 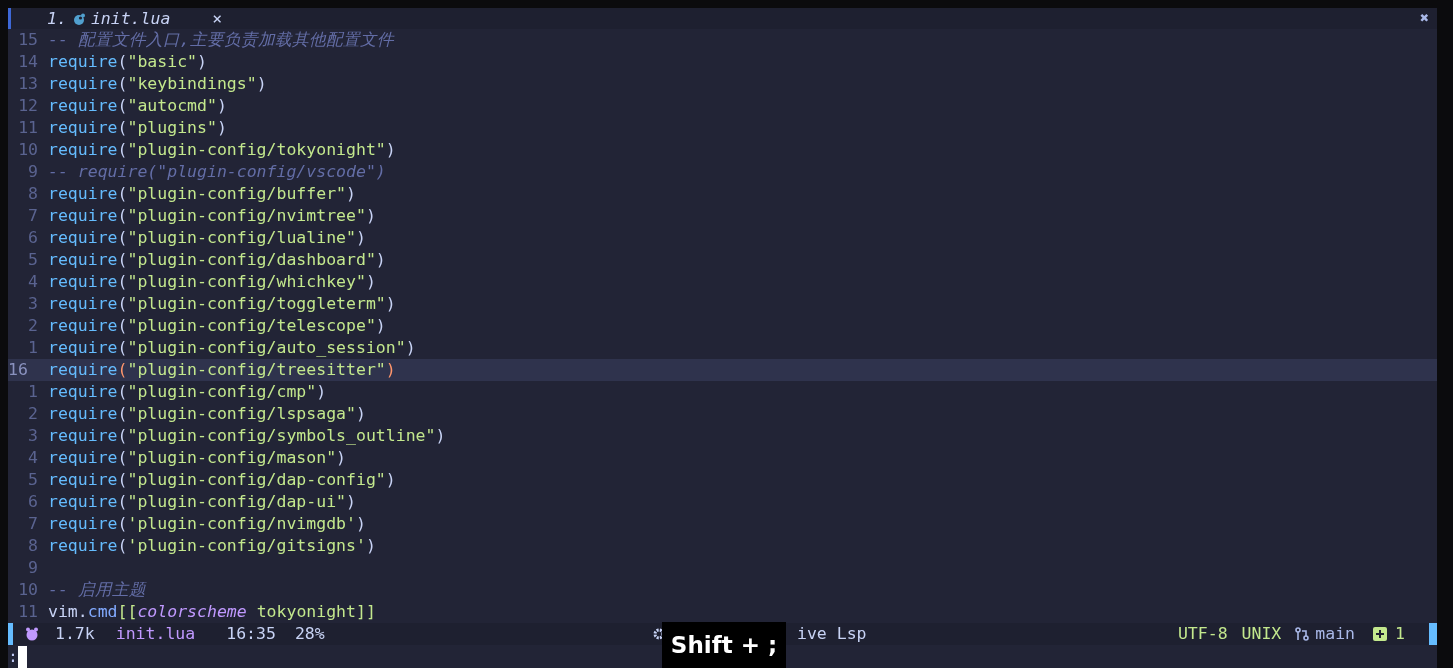 What do you see at coordinates (78, 18) in the screenshot?
I see `lua-file-icon` at bounding box center [78, 18].